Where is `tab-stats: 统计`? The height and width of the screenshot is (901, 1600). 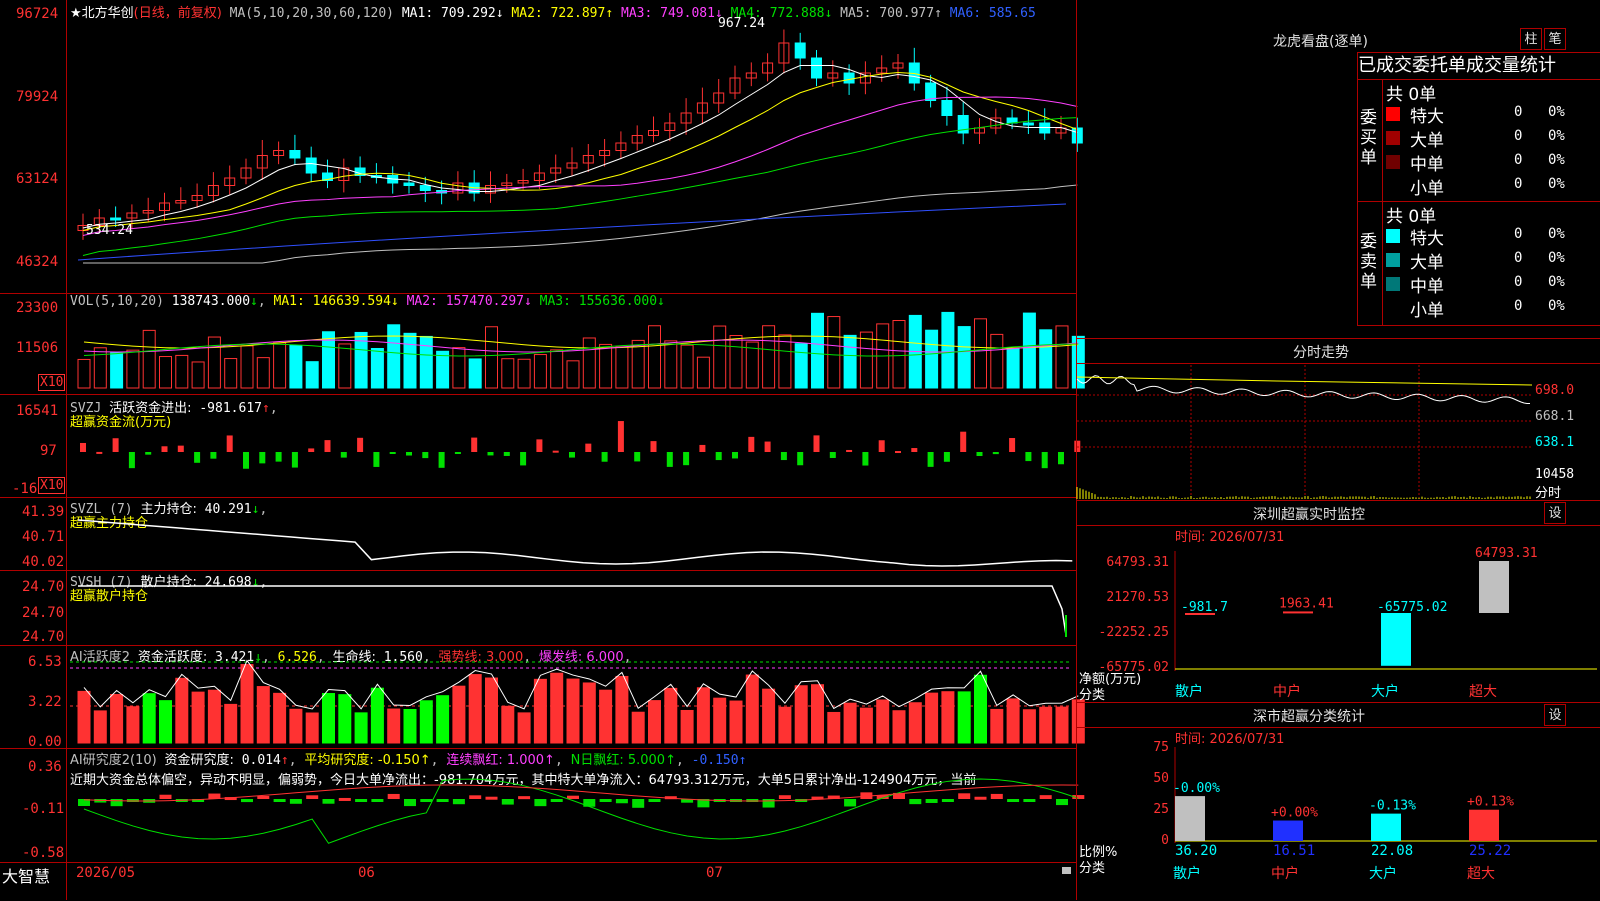
tab-stats: 统计 is located at coordinates (1538, 65).